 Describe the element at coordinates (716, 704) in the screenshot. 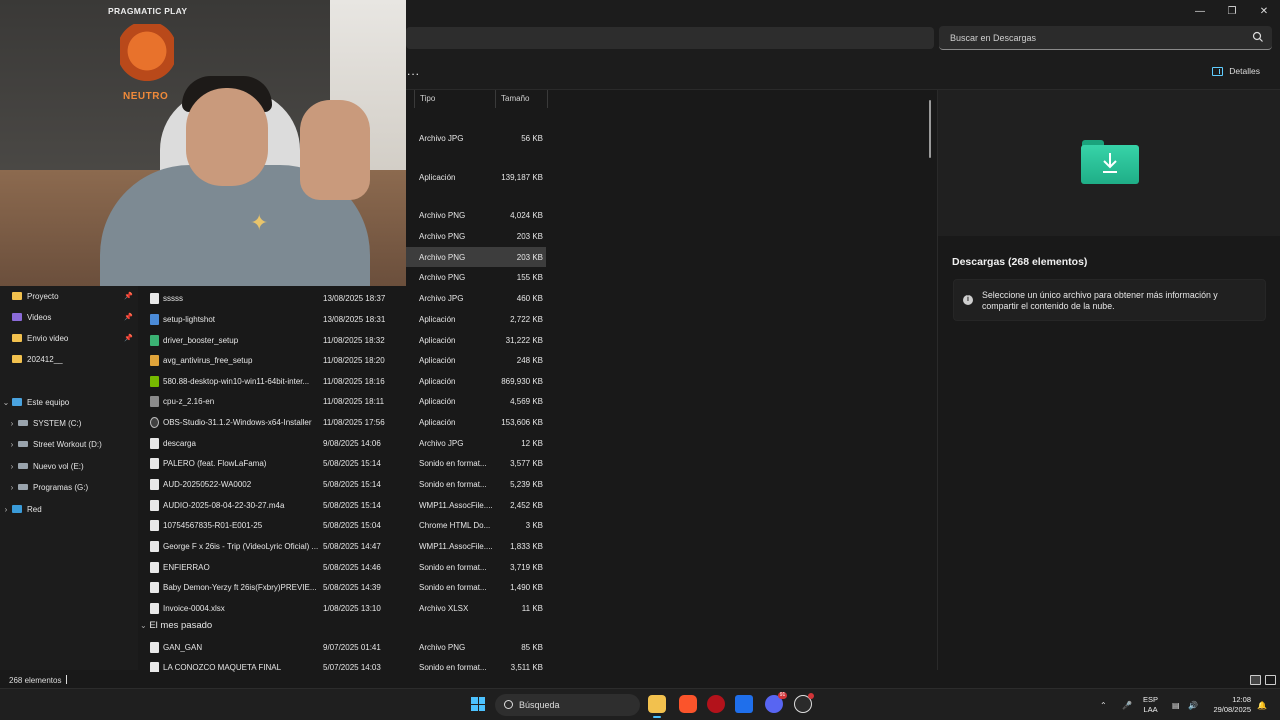

I see `app-icon-red` at that location.